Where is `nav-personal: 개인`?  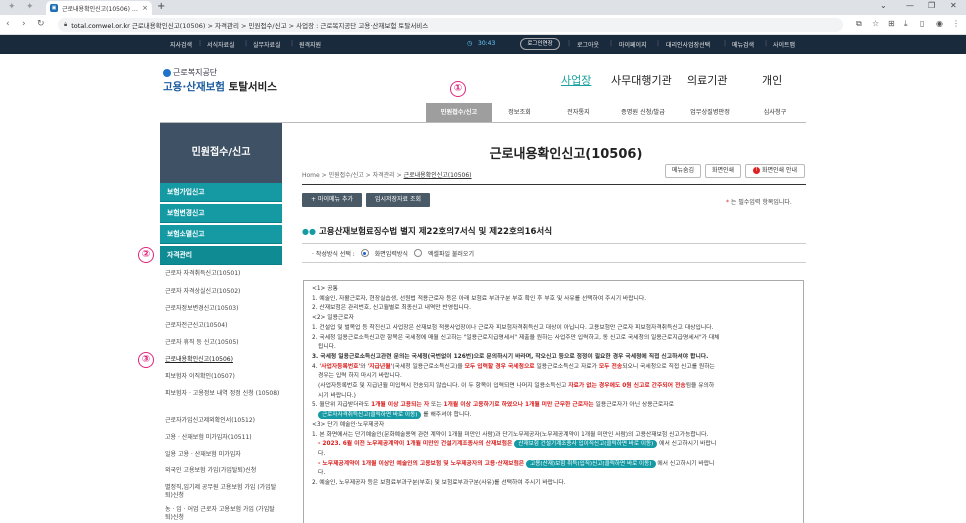 nav-personal: 개인 is located at coordinates (772, 80).